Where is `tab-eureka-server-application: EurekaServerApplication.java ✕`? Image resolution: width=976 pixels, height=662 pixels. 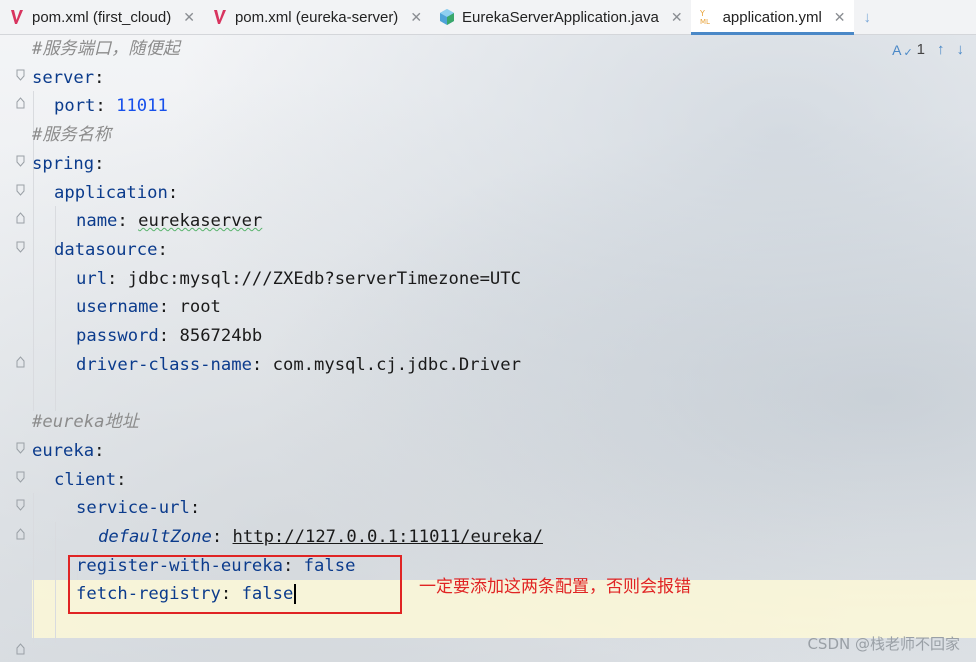 tab-eureka-server-application: EurekaServerApplication.java ✕ is located at coordinates (560, 17).